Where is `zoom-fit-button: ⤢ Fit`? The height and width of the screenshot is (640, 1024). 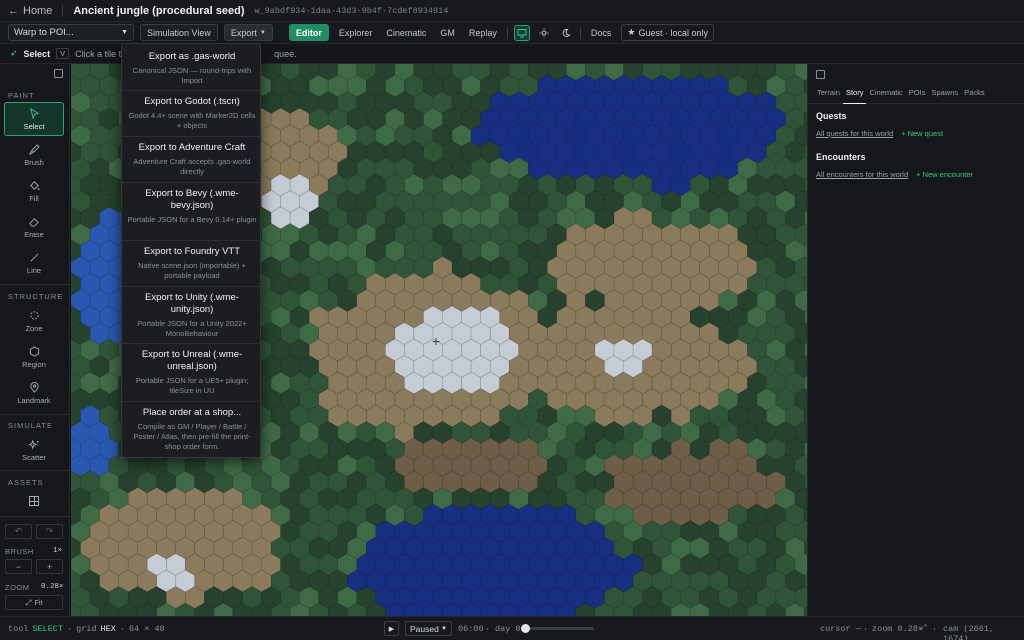 zoom-fit-button: ⤢ Fit is located at coordinates (34, 602).